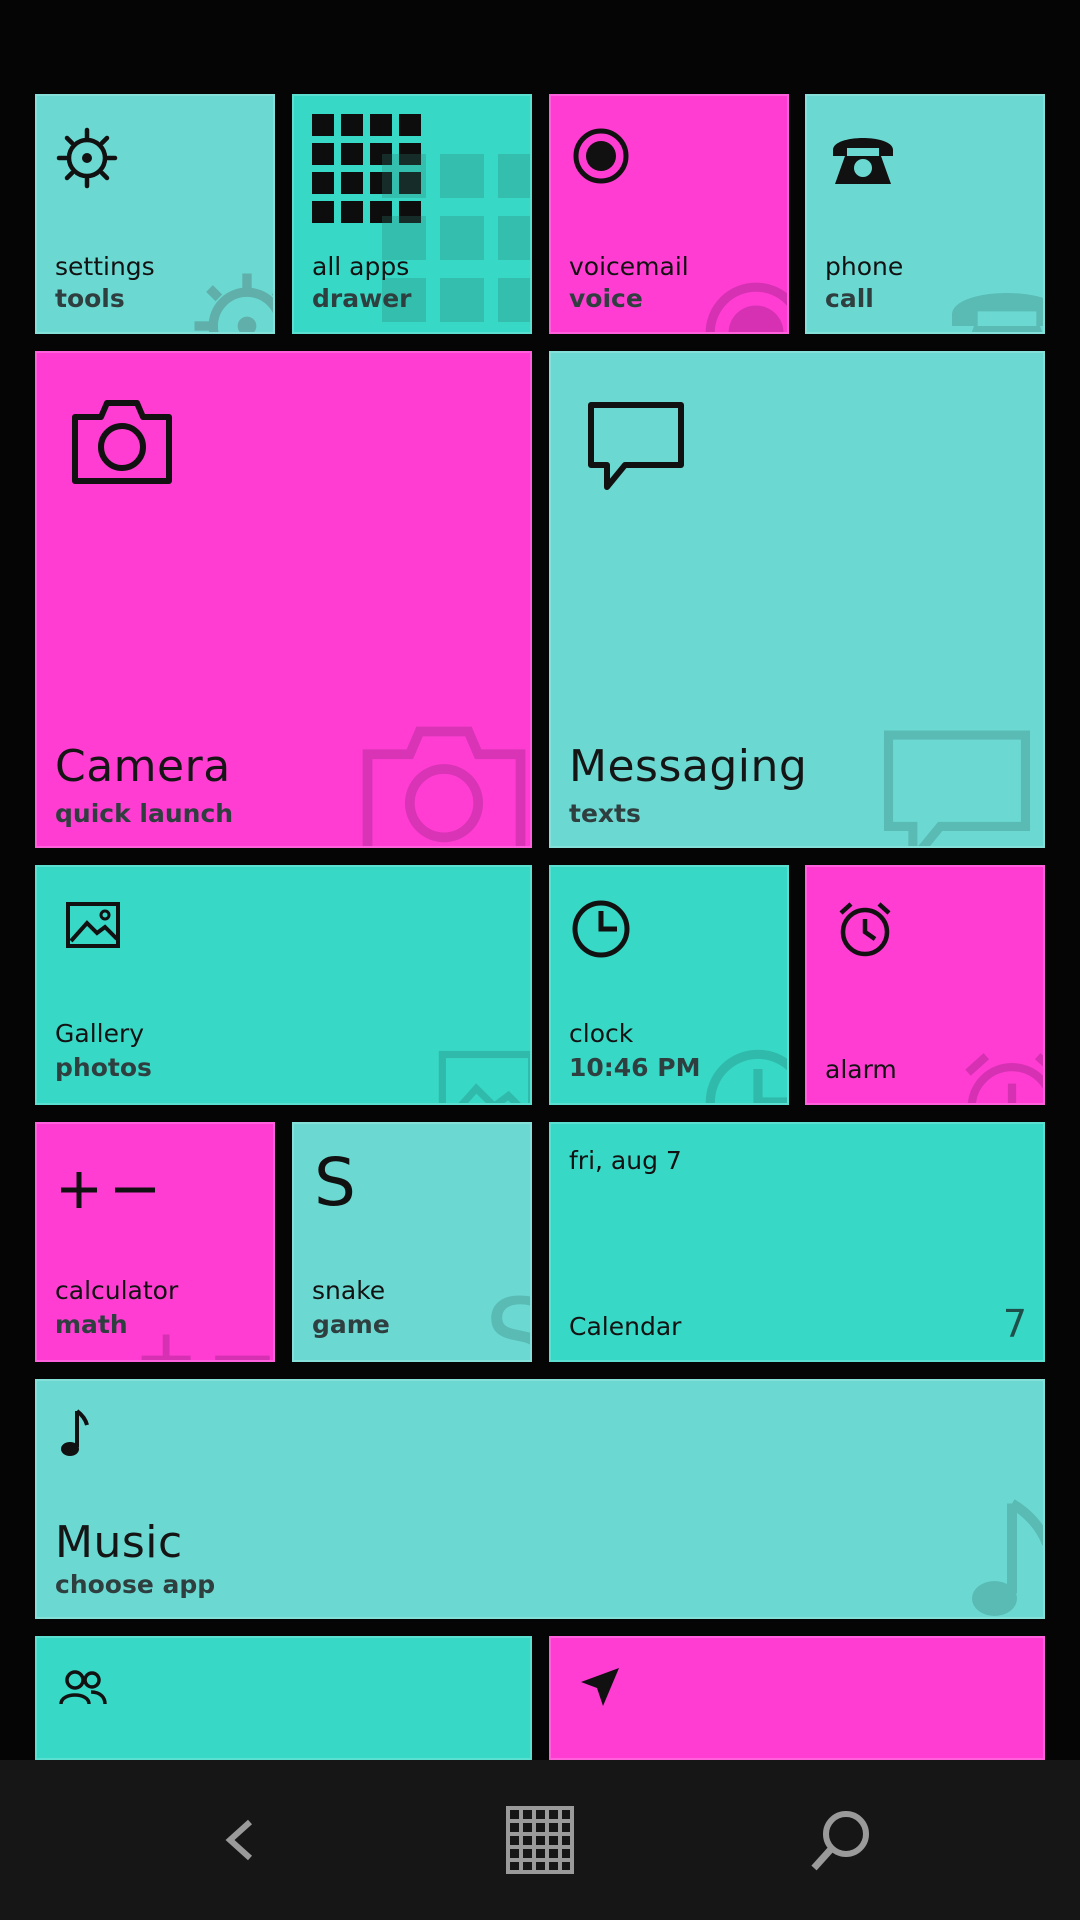 The height and width of the screenshot is (1920, 1080). What do you see at coordinates (849, 298) in the screenshot?
I see `tile-subtitle: call` at bounding box center [849, 298].